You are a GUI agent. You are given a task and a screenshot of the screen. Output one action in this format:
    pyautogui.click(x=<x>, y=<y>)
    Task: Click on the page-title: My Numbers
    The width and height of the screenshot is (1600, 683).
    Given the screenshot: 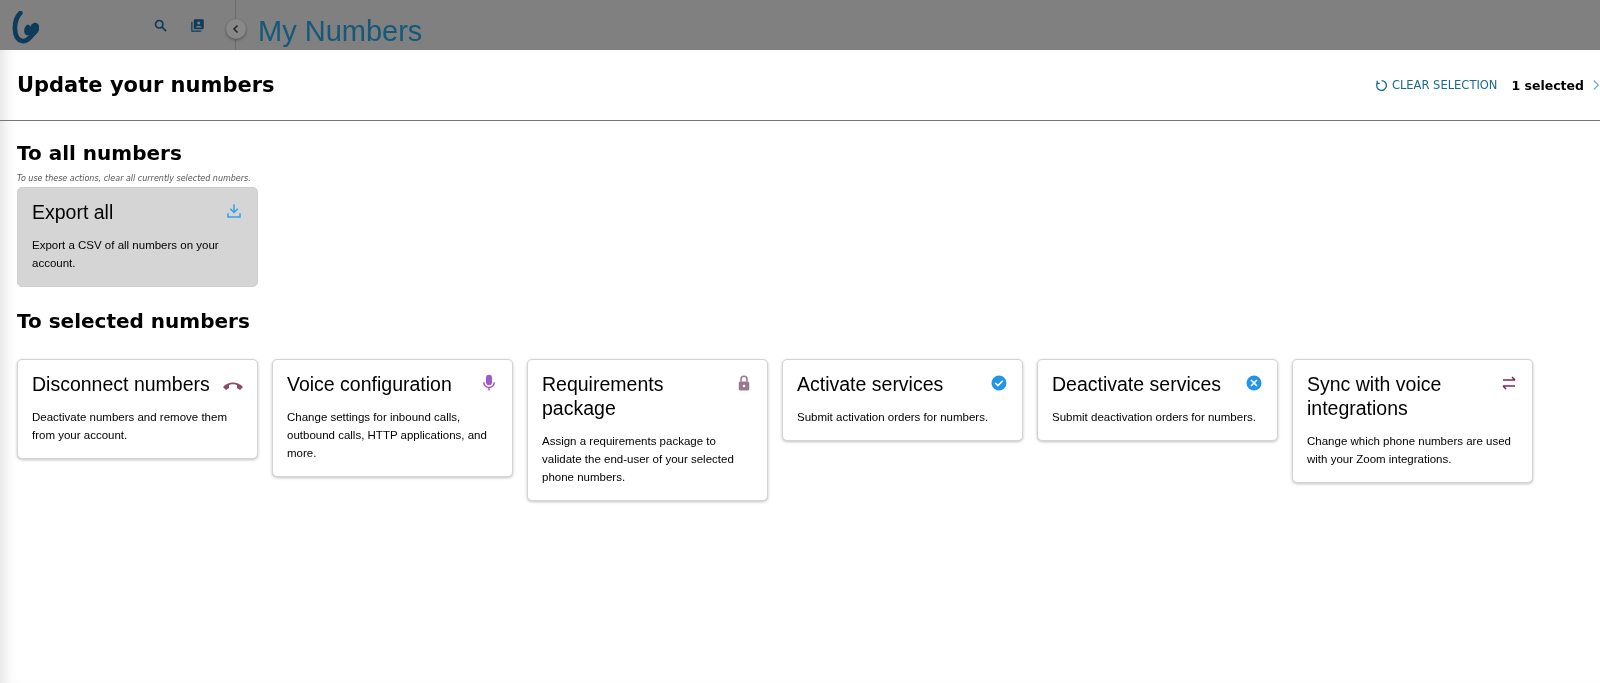 What is the action you would take?
    pyautogui.click(x=340, y=31)
    